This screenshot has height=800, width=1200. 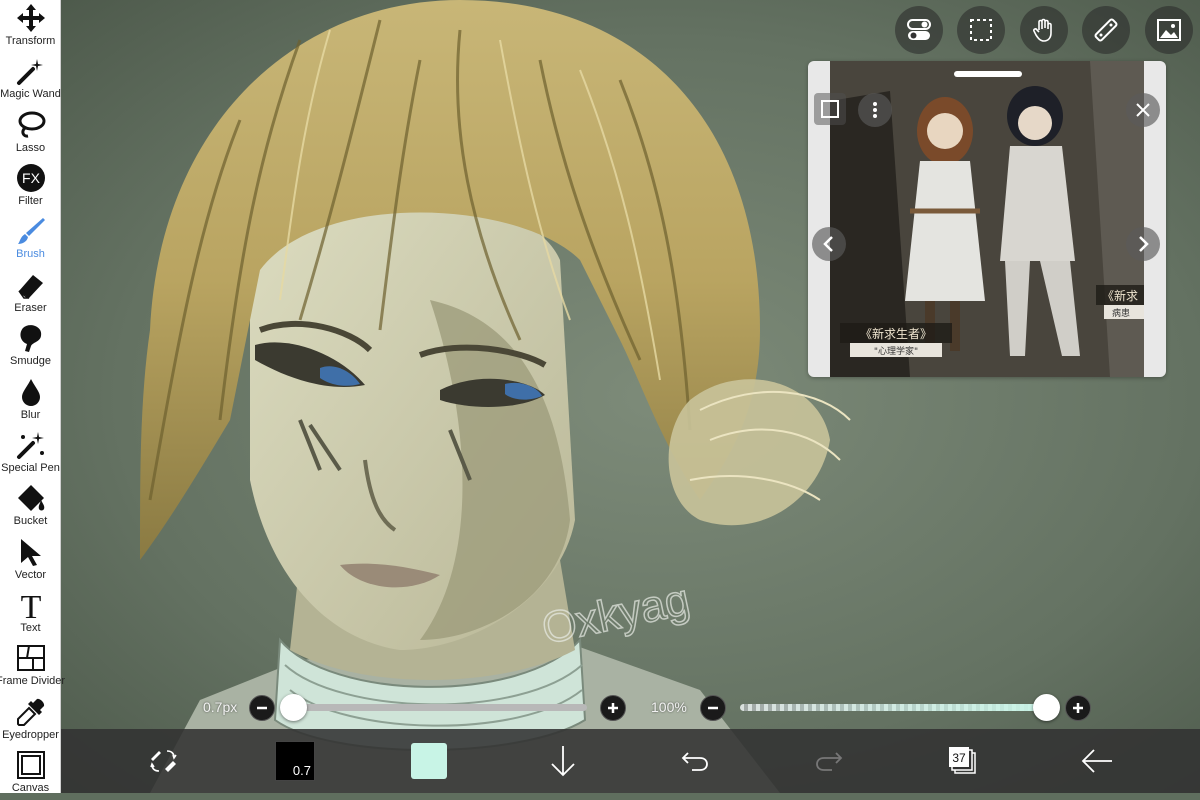 What do you see at coordinates (30, 392) in the screenshot?
I see `droplet-icon` at bounding box center [30, 392].